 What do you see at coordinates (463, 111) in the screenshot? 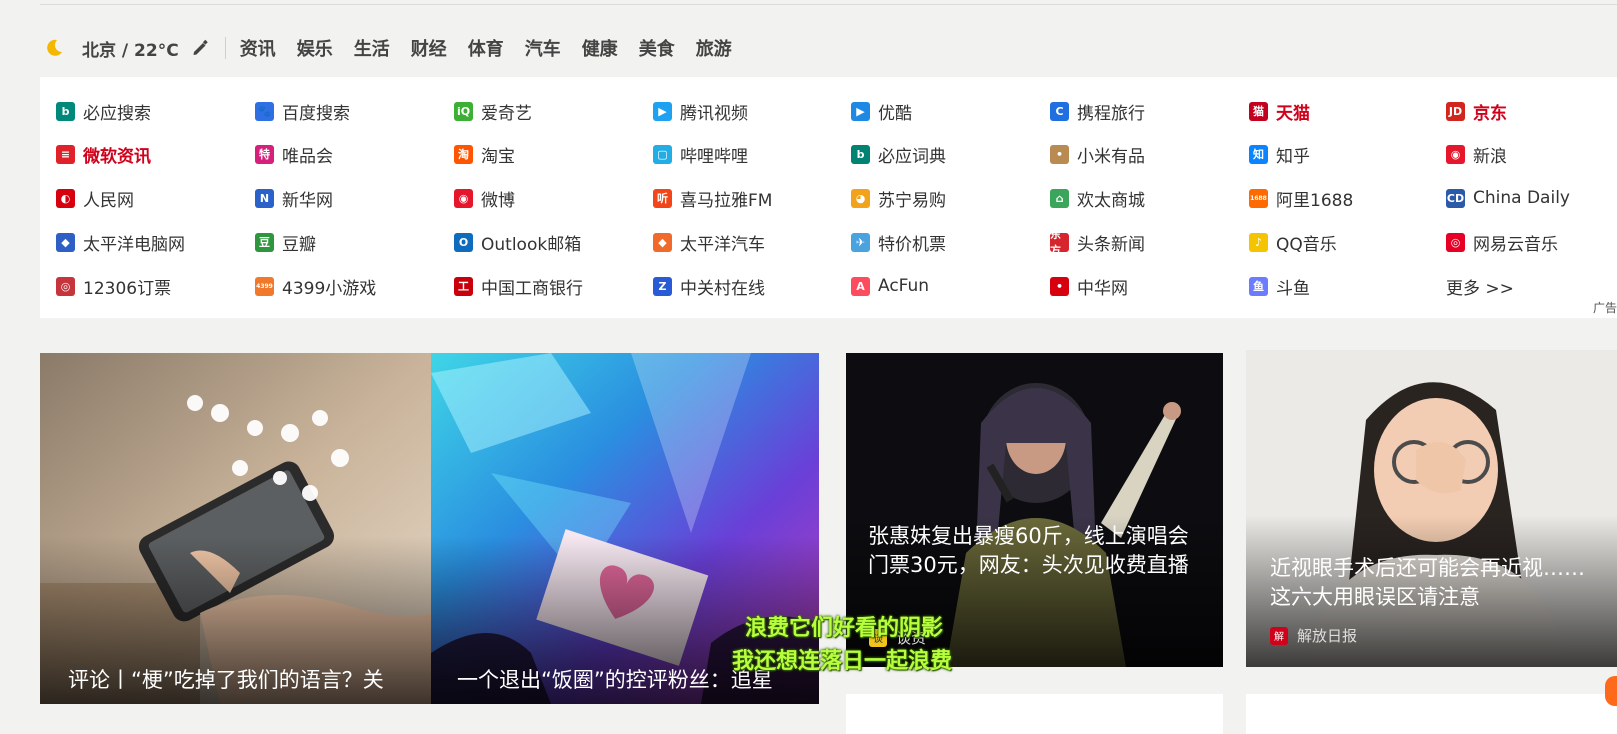
I see `iqiyi-icon: iQ` at bounding box center [463, 111].